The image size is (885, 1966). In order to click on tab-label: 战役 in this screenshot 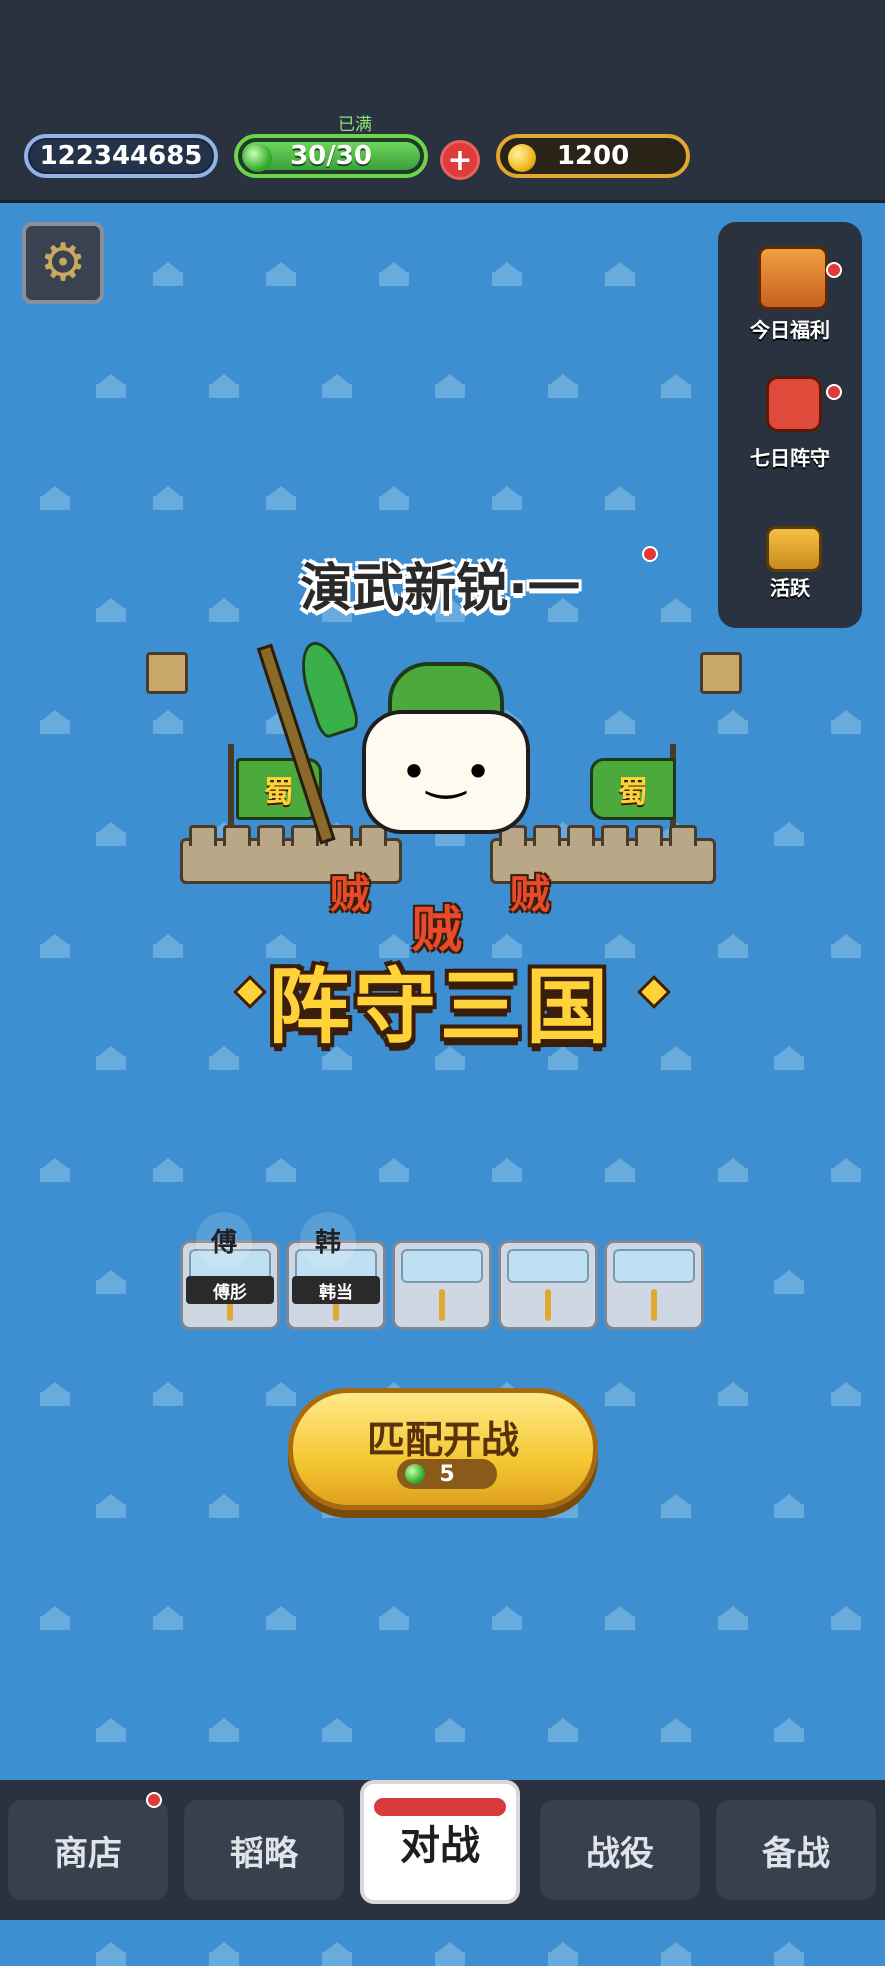, I will do `click(620, 1853)`.